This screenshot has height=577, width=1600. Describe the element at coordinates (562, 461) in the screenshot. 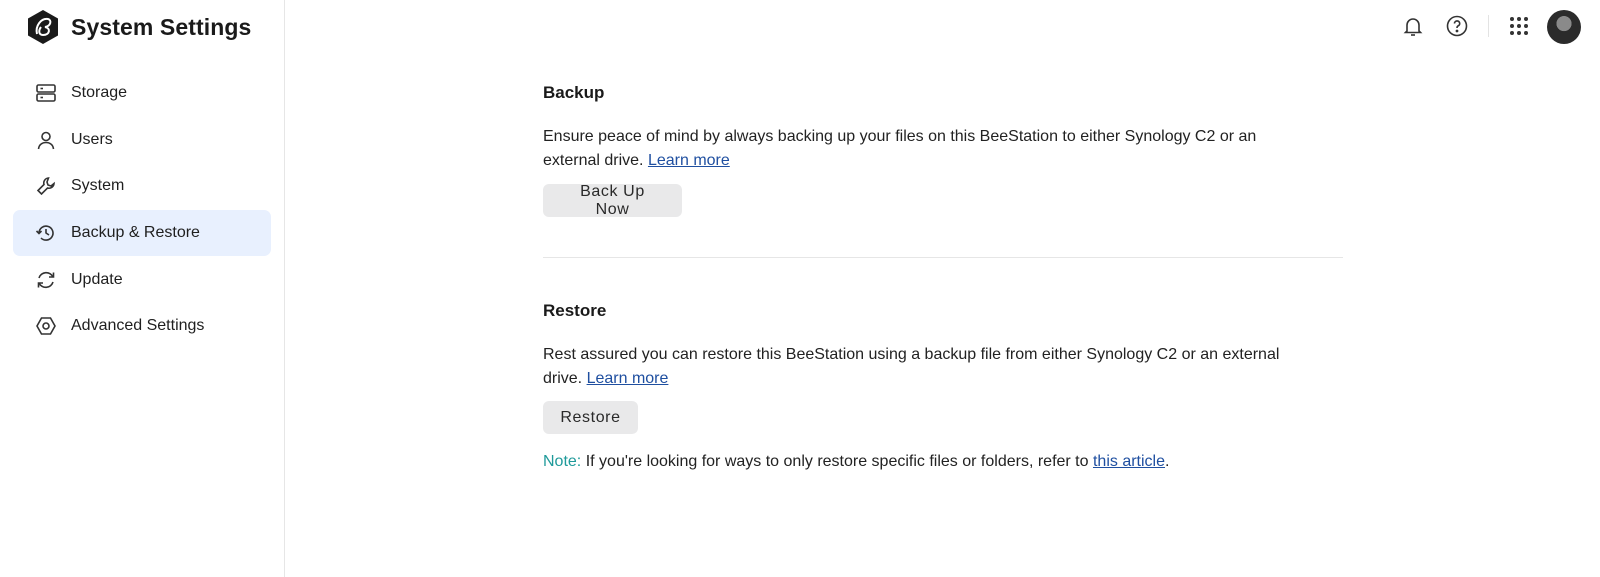

I see `note-label: Note:` at that location.